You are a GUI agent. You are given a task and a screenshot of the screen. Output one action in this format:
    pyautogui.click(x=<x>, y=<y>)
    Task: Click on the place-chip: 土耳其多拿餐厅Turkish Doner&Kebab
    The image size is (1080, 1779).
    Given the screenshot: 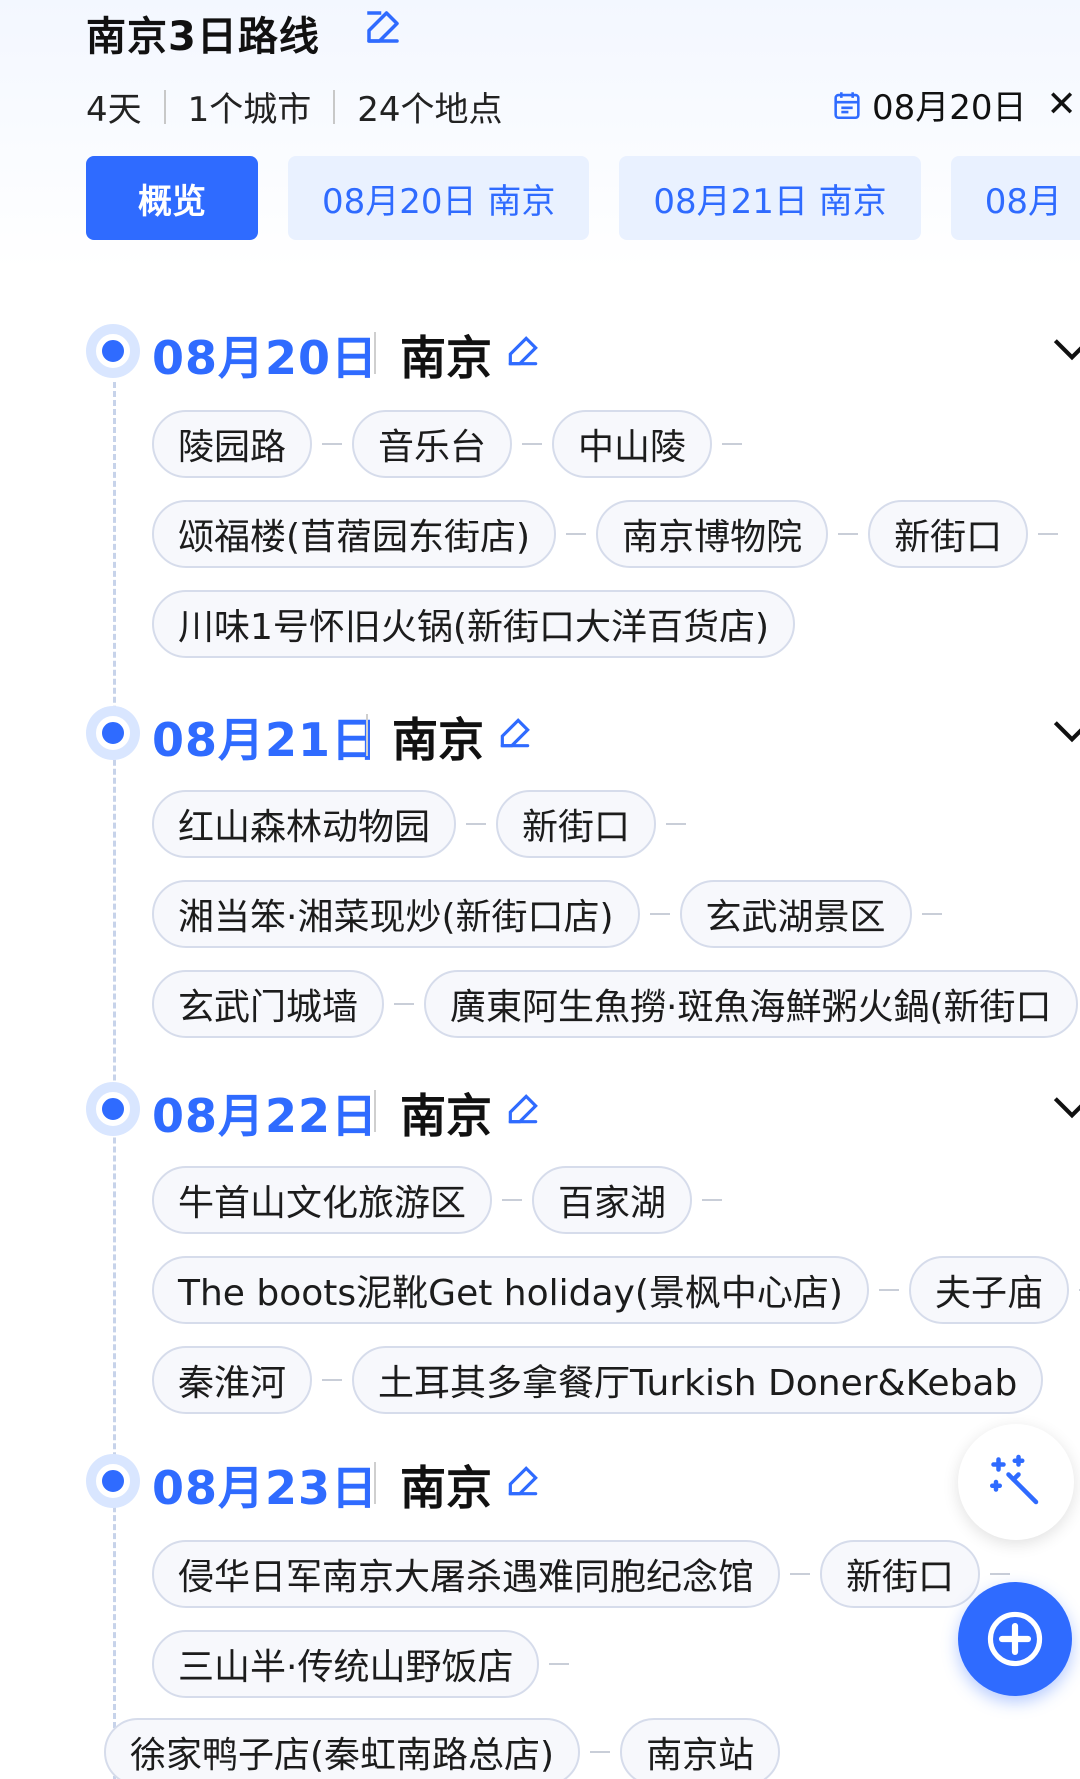 What is the action you would take?
    pyautogui.click(x=698, y=1380)
    